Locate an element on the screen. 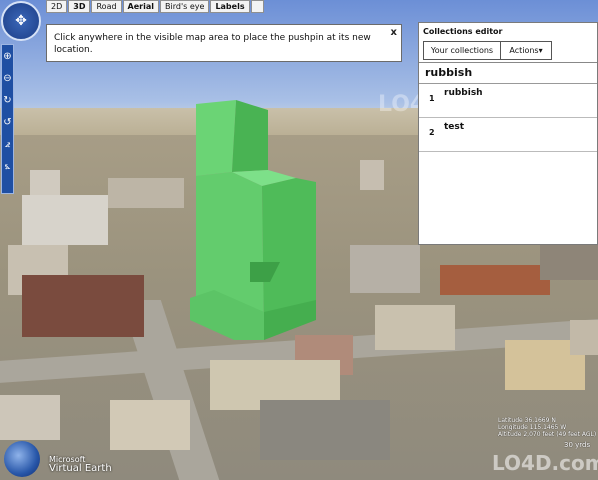  item-number: 1 is located at coordinates (432, 98).